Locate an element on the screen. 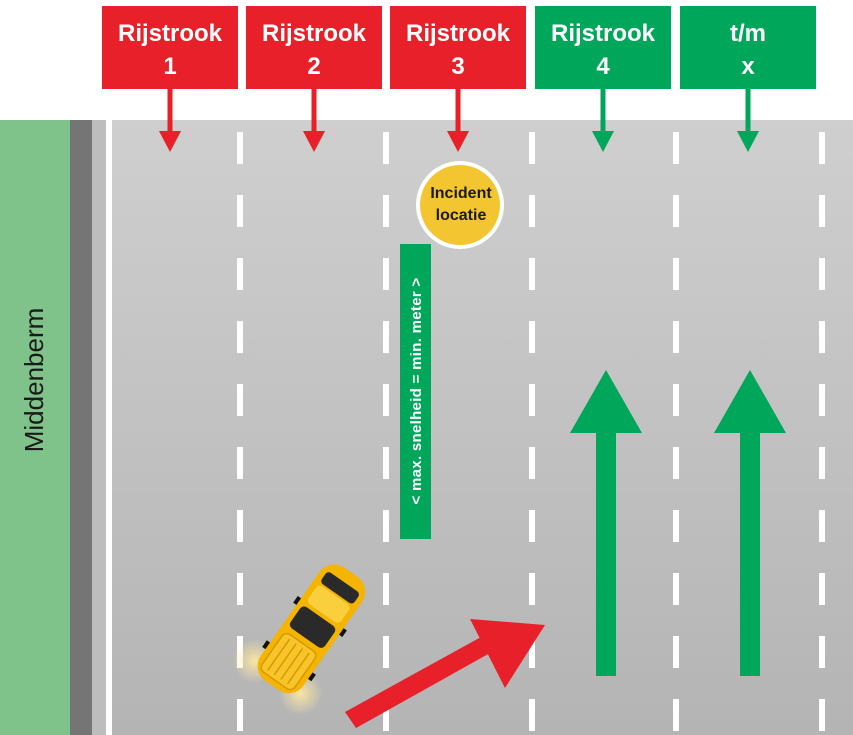 The height and width of the screenshot is (735, 853). lane-sign-label-line2: 4 is located at coordinates (603, 66).